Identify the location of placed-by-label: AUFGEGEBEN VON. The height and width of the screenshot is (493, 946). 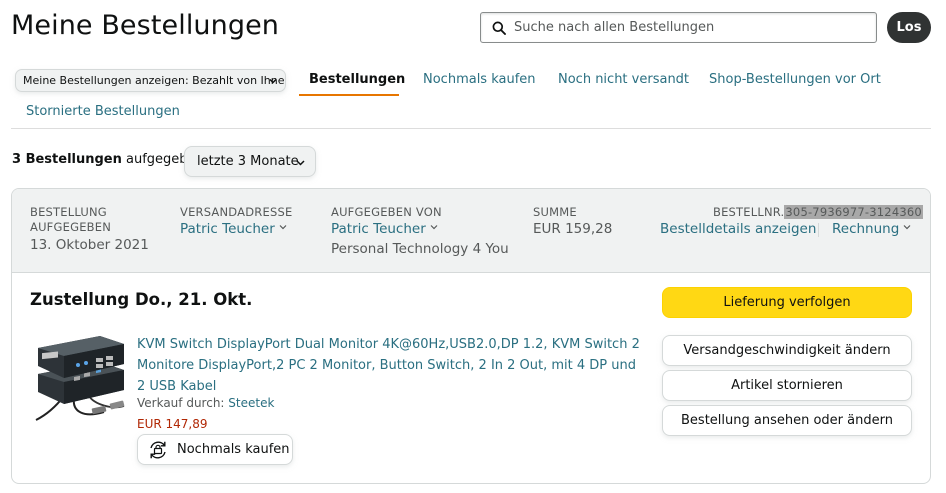
(386, 212).